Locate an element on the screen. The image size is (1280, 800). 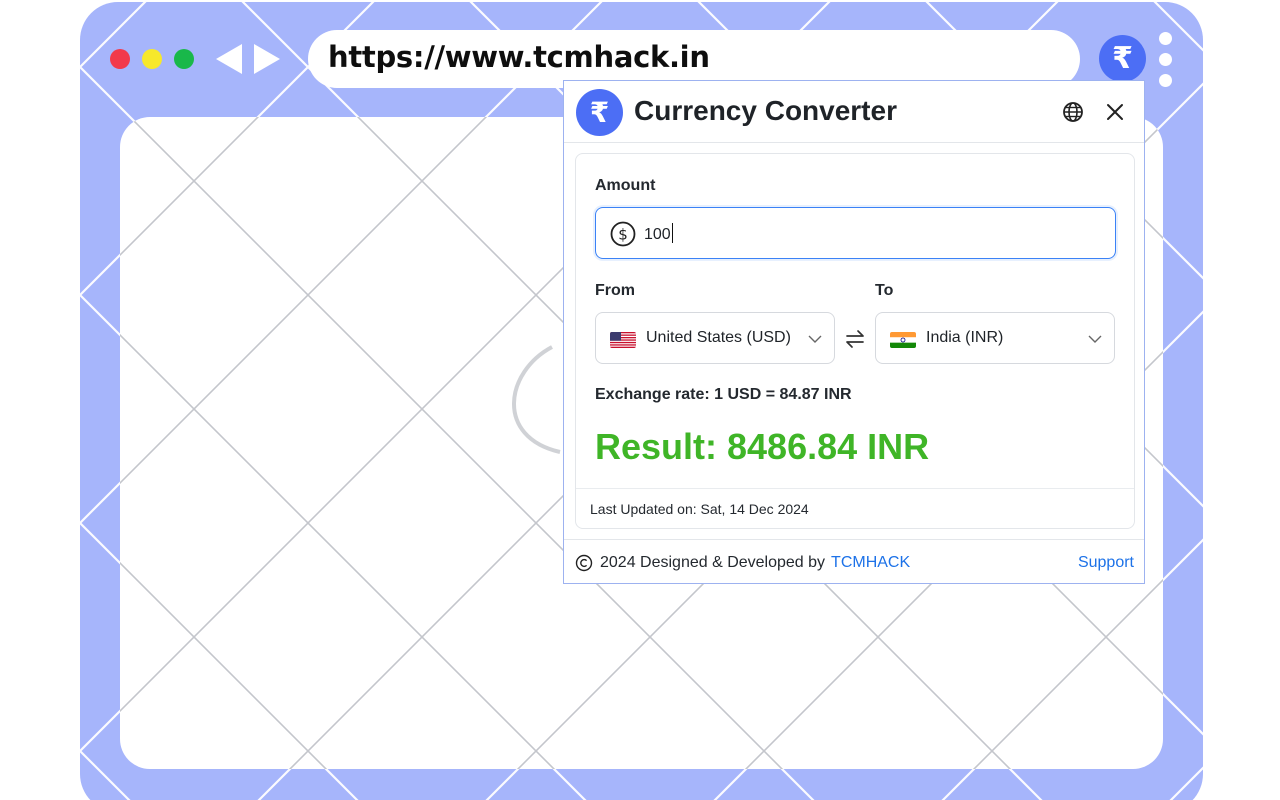
to-currency-value: India (INR) is located at coordinates (965, 337).